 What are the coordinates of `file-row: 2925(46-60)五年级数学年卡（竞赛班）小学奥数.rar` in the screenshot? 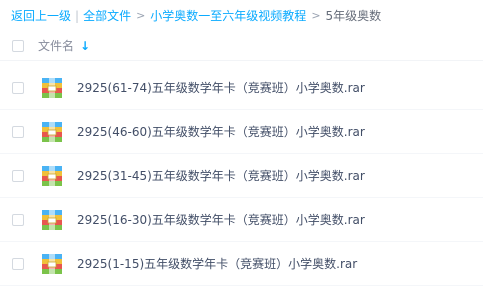 It's located at (241, 132).